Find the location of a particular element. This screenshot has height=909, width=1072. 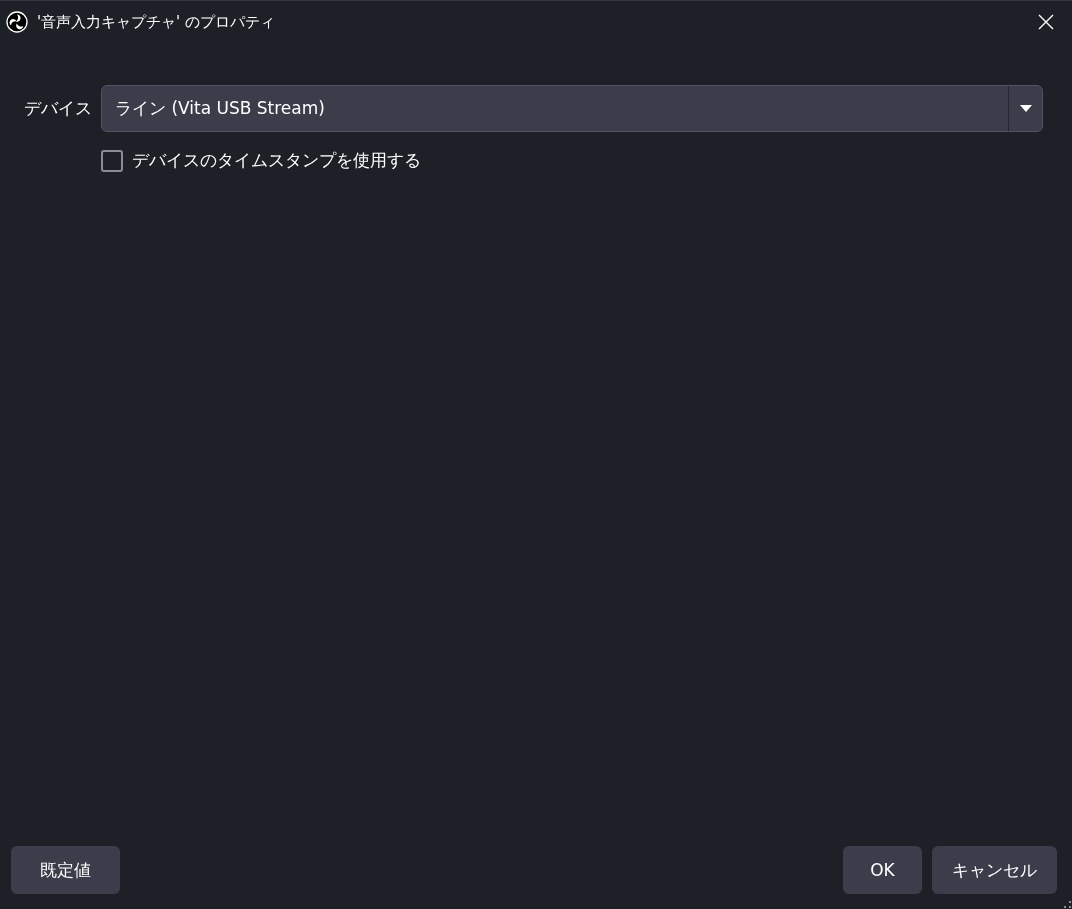

checkbox-label: デバイスのタイムスタンプを使用する is located at coordinates (276, 160).